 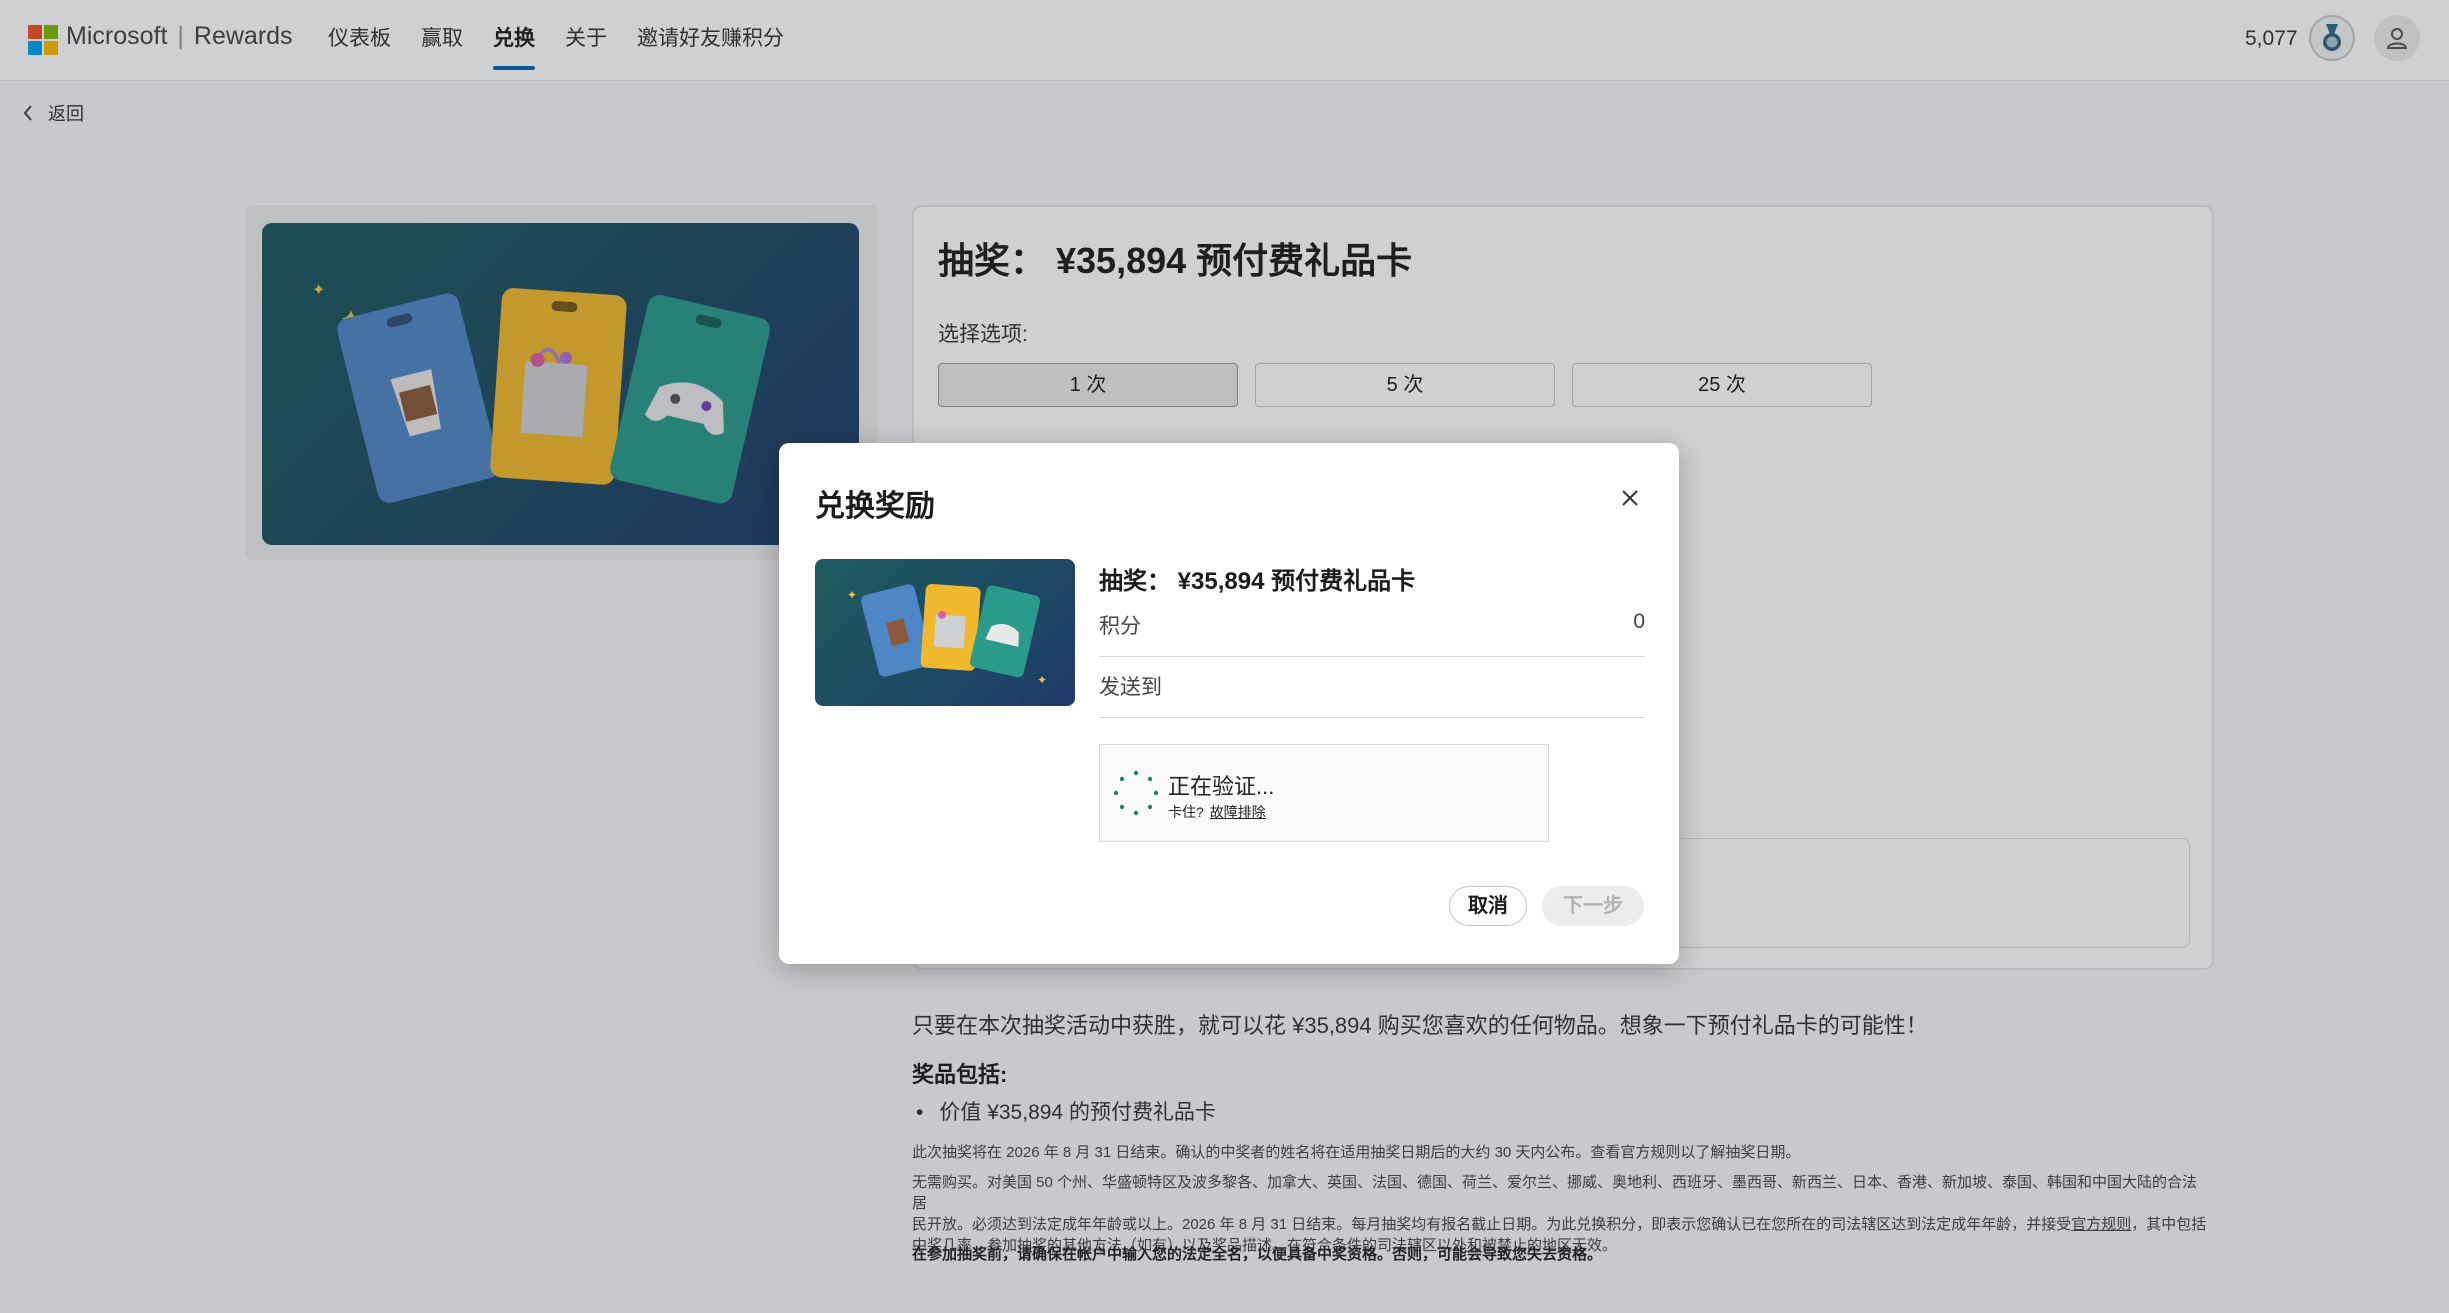 I want to click on captcha-verification-widget: 正在验证... 卡住? 故障排除, so click(x=1324, y=793).